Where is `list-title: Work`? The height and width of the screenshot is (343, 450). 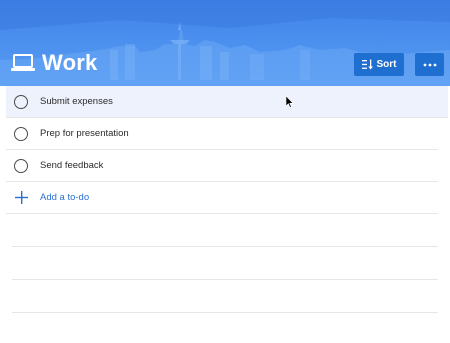 list-title: Work is located at coordinates (70, 62).